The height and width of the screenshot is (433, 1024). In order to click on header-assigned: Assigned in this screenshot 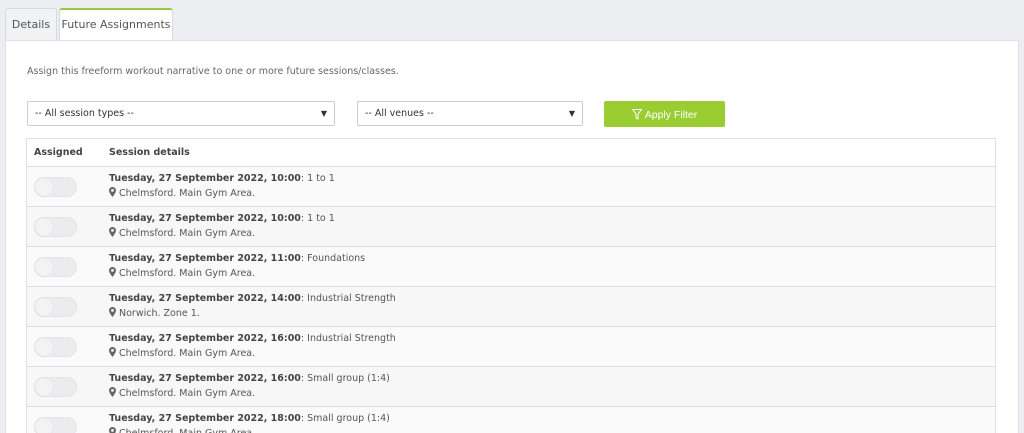, I will do `click(58, 152)`.